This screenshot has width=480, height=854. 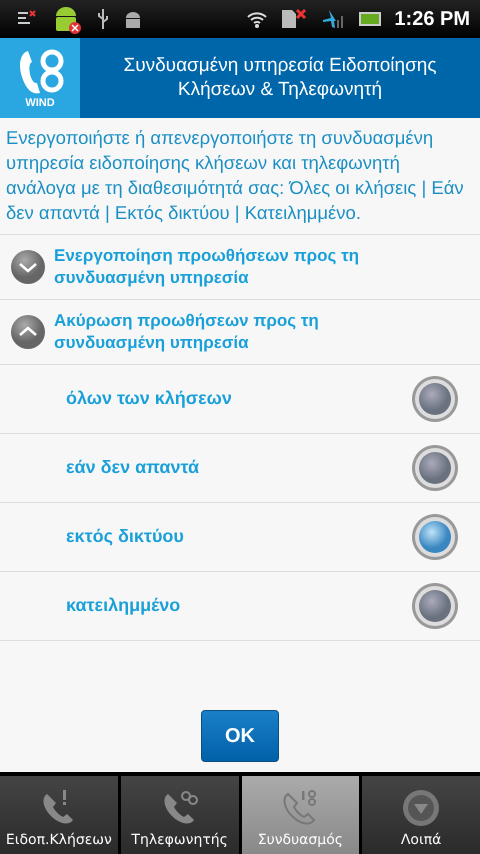 What do you see at coordinates (240, 736) in the screenshot?
I see `ok-button: OK` at bounding box center [240, 736].